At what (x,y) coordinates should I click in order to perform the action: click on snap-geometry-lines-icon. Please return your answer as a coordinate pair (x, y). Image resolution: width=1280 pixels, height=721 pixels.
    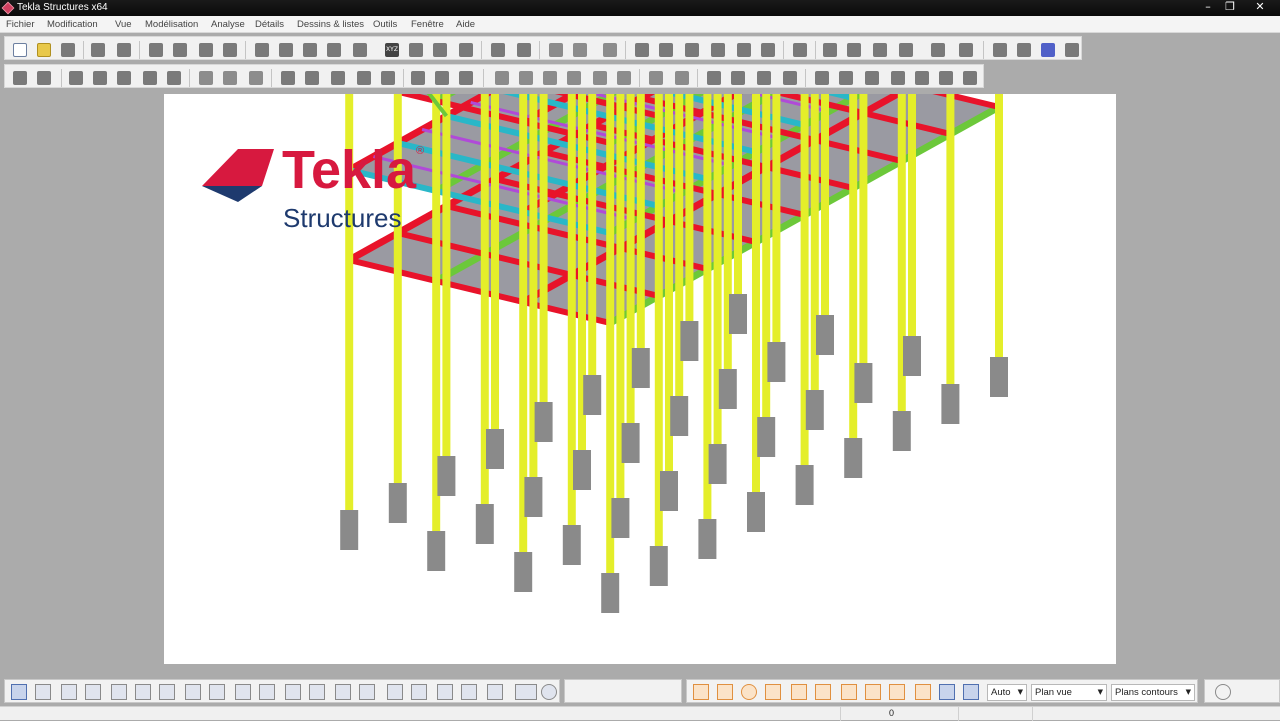
    Looking at the image, I should click on (725, 692).